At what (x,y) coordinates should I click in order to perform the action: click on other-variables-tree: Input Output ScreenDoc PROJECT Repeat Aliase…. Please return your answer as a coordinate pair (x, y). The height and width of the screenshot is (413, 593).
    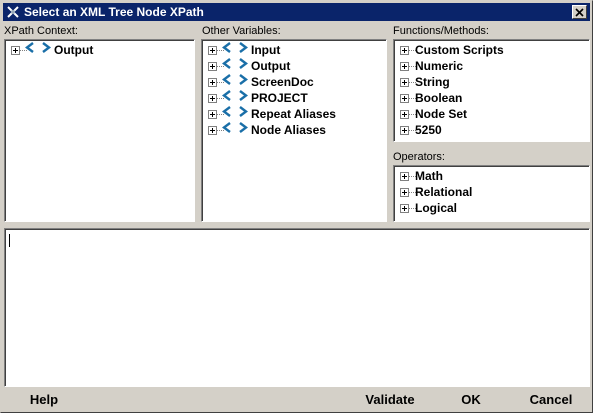
    Looking at the image, I should click on (294, 130).